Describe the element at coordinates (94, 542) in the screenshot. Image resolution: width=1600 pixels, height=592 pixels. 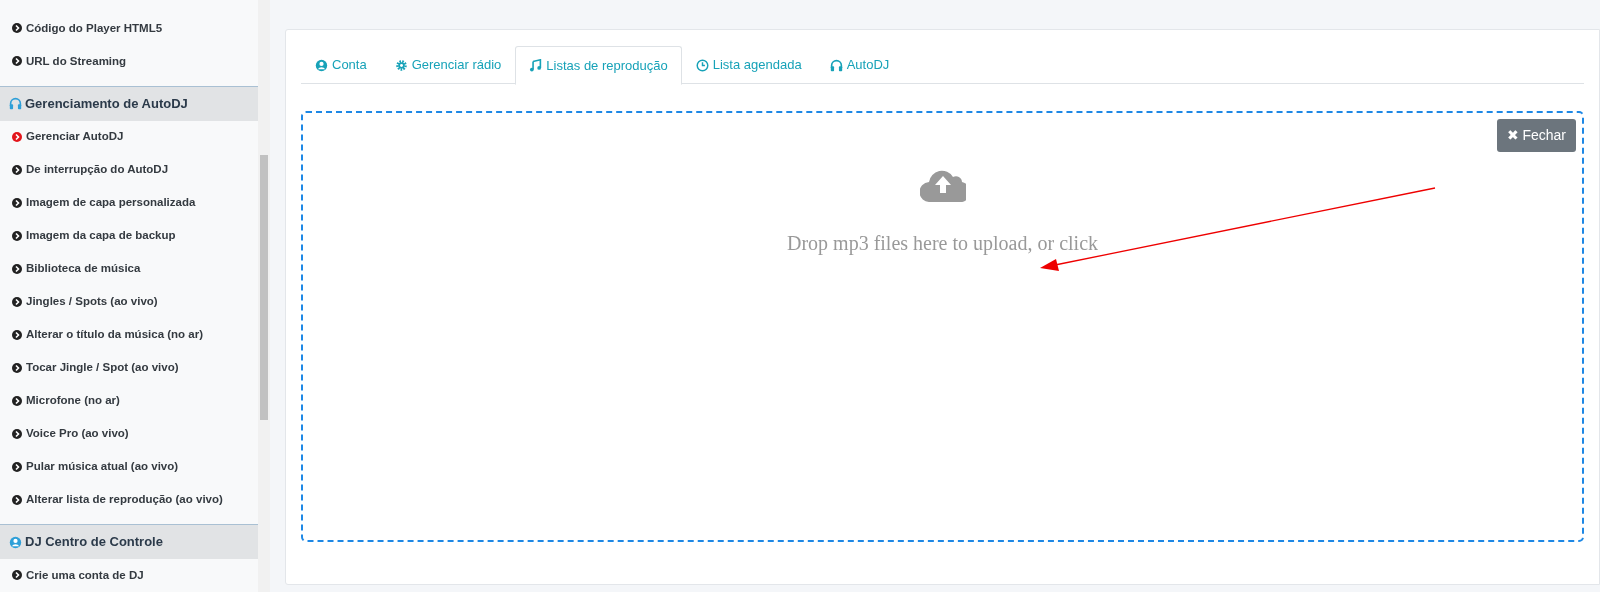
I see `sidebar-section-title: DJ Centro de Controle` at that location.